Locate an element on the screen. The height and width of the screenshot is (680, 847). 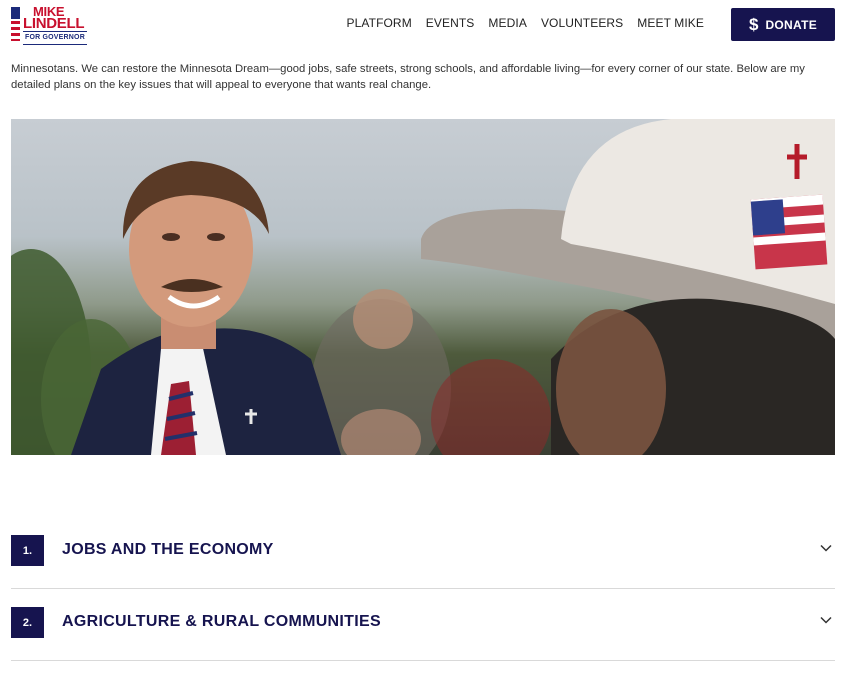
accordion-item-jobs: 1. JOBS AND THE ECONOMY is located at coordinates (423, 553).